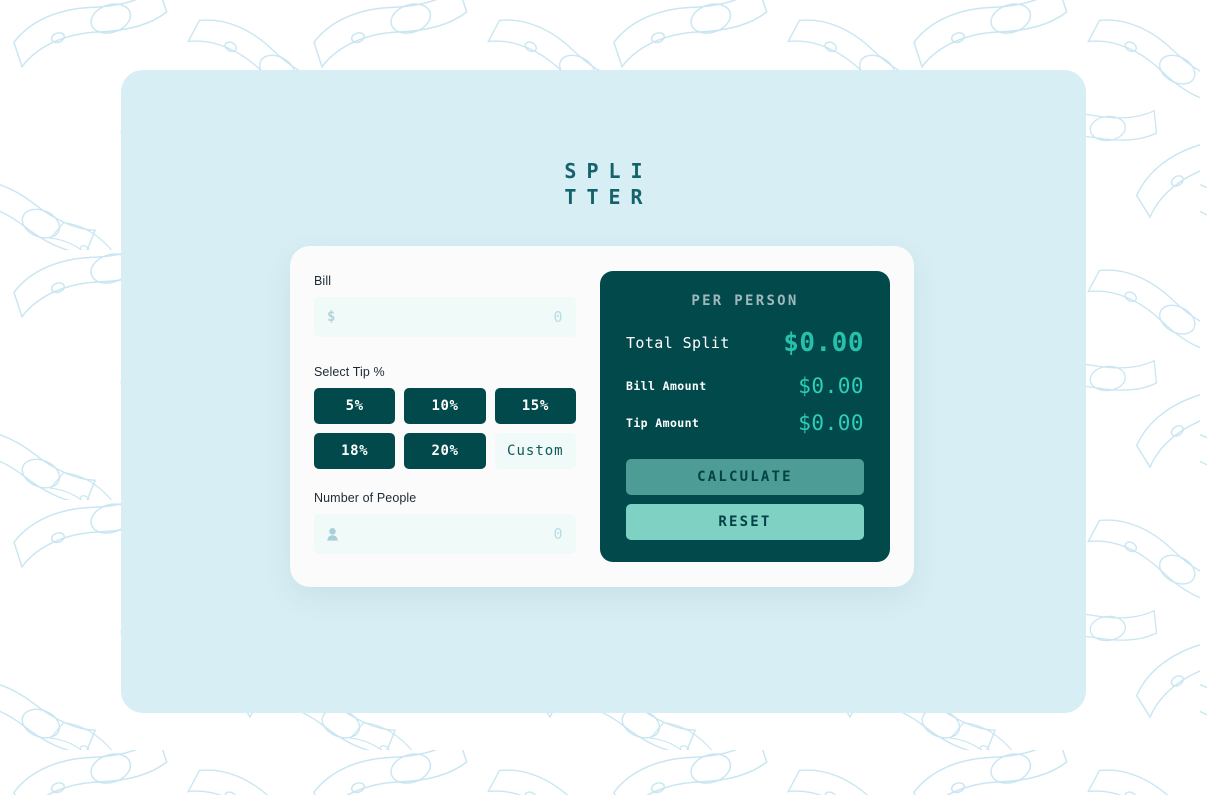  I want to click on tip-amount-row: Tip Amount $0.00, so click(745, 423).